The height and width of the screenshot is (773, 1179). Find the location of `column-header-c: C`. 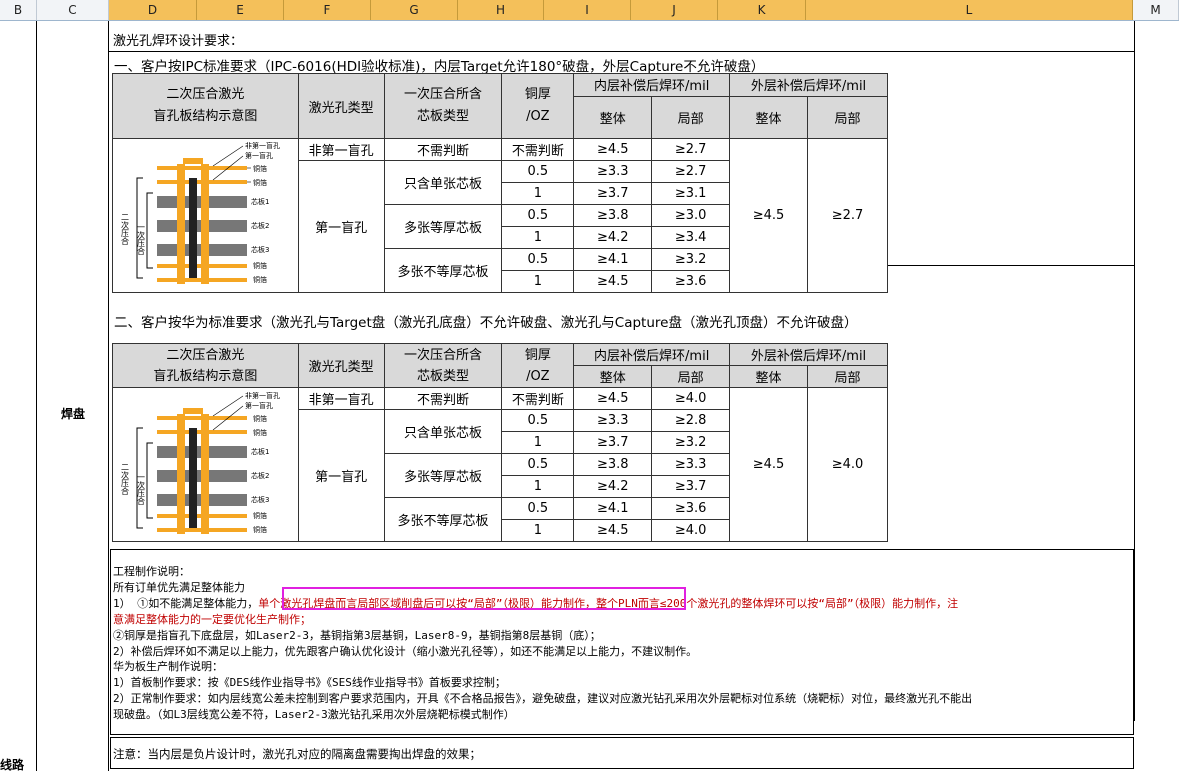

column-header-c: C is located at coordinates (73, 10).